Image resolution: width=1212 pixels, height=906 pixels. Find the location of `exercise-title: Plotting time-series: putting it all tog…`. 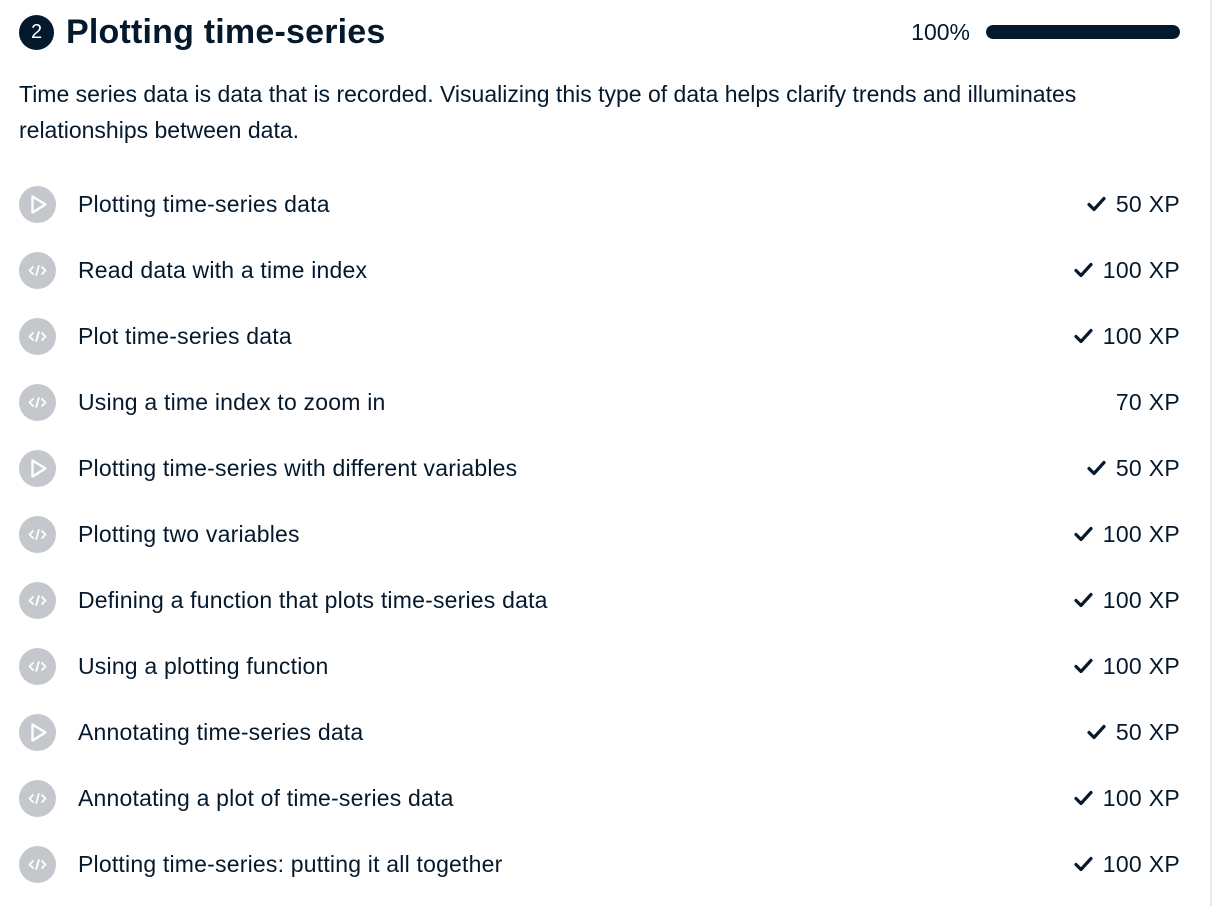

exercise-title: Plotting time-series: putting it all tog… is located at coordinates (290, 864).